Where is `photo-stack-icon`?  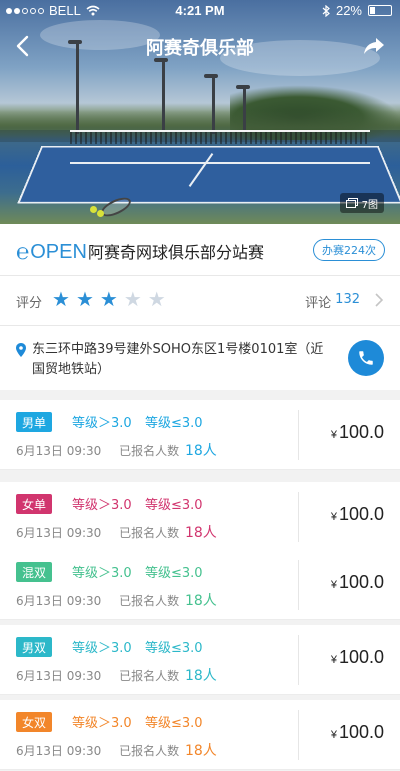 photo-stack-icon is located at coordinates (351, 203).